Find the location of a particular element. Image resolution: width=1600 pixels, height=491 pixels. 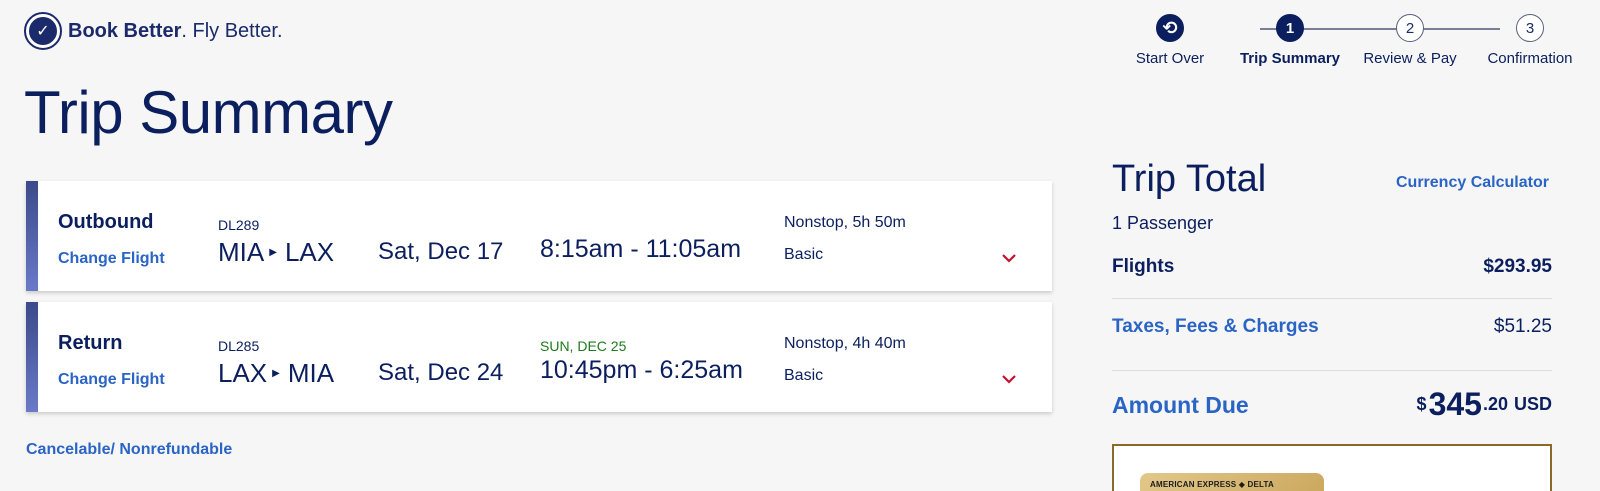

flight-date: Sat, Dec 24 is located at coordinates (441, 372).